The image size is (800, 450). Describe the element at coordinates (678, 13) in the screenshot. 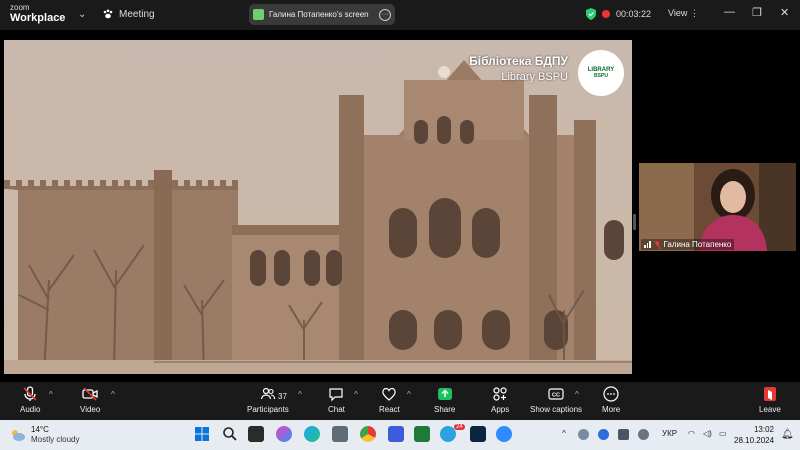

I see `view-label: View` at that location.